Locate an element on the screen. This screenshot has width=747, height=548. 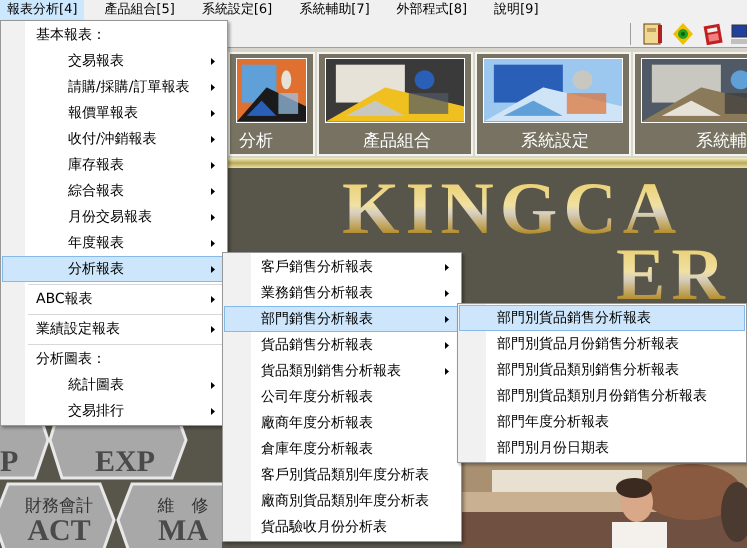
menu-item: 報價單報表 is located at coordinates (114, 113).